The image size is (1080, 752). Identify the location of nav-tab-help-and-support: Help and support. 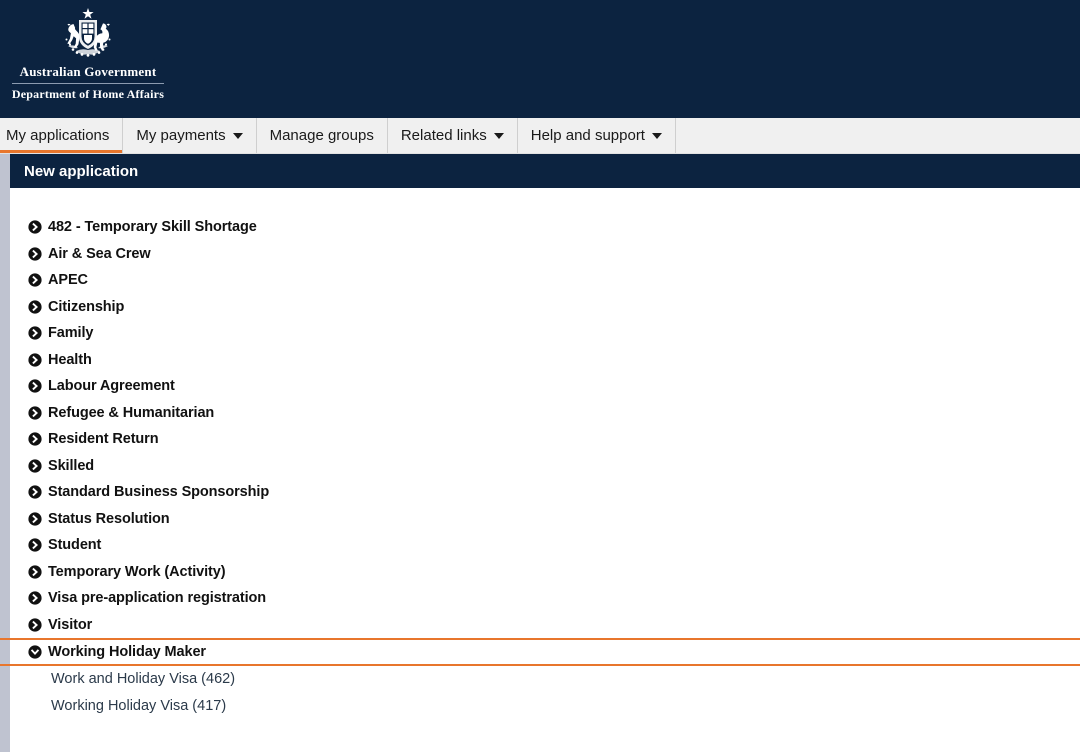
(597, 135).